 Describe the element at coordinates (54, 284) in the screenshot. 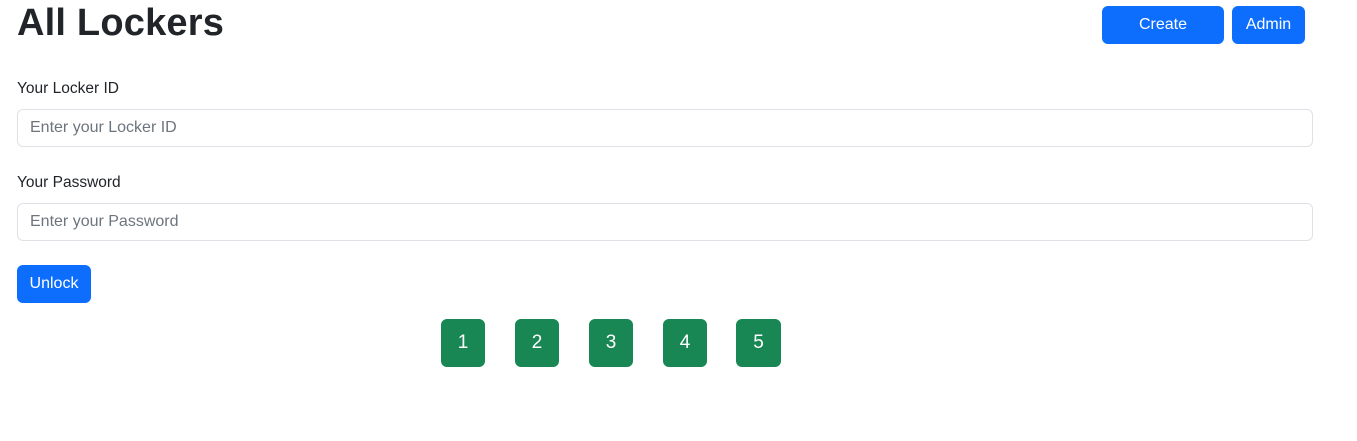

I see `unlock-button: Unlock` at that location.